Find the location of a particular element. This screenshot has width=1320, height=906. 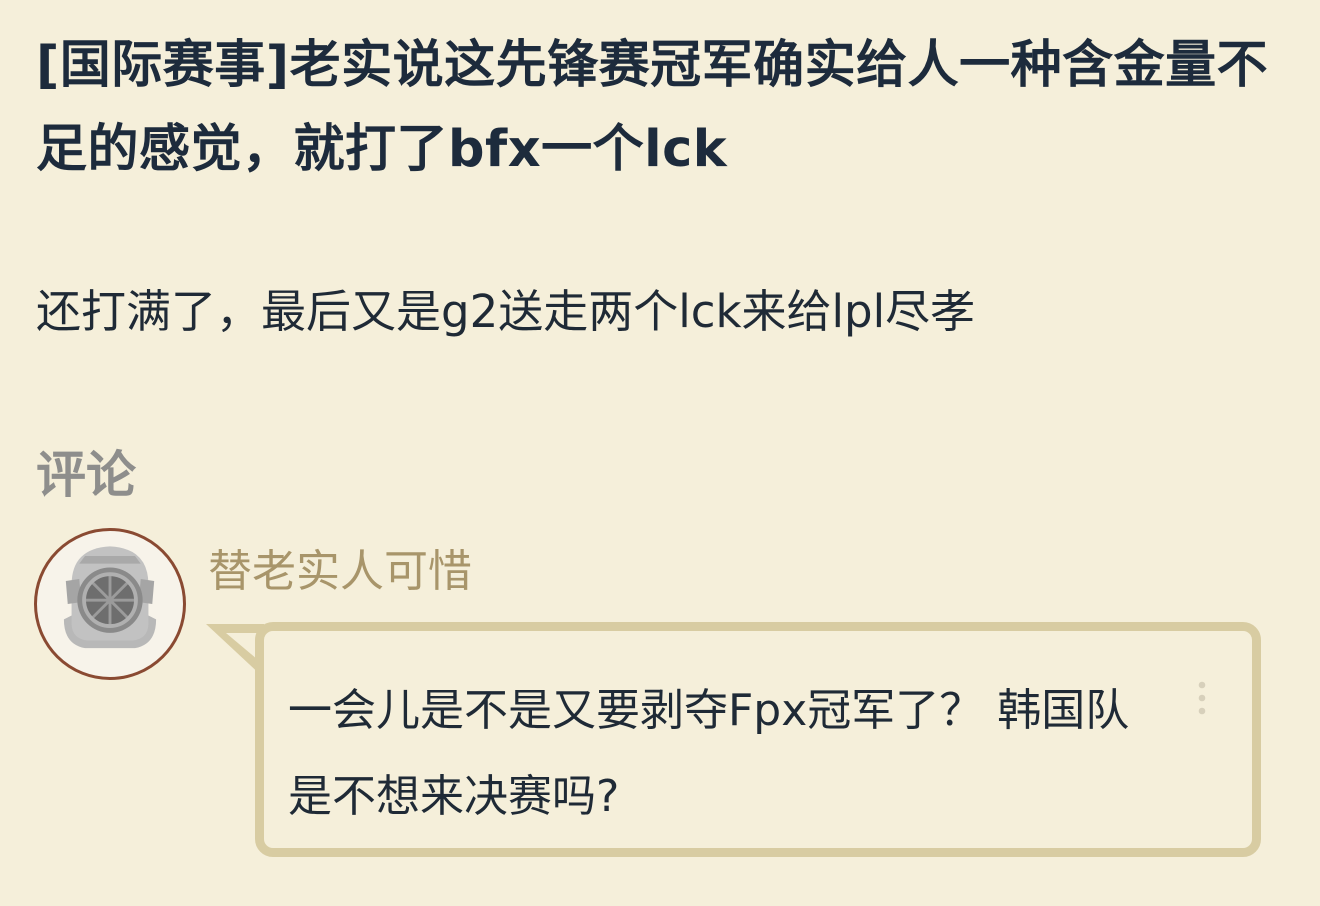

comment-text: 一会儿是不是又要剥夺Fpx冠军了？ 韩国队是不想来决赛吗? is located at coordinates (709, 753).